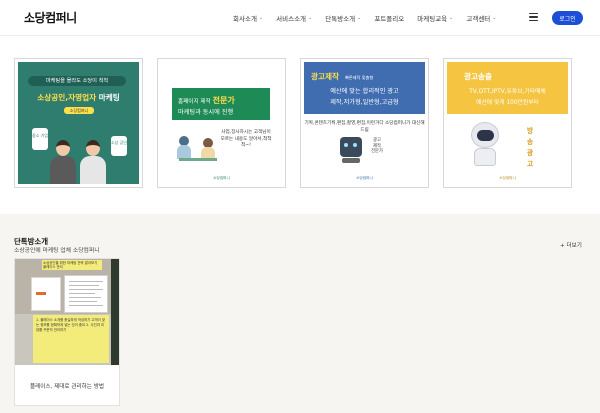 The height and width of the screenshot is (413, 600). What do you see at coordinates (248, 18) in the screenshot?
I see `nav-item-company: 회사소개 ⌄` at bounding box center [248, 18].